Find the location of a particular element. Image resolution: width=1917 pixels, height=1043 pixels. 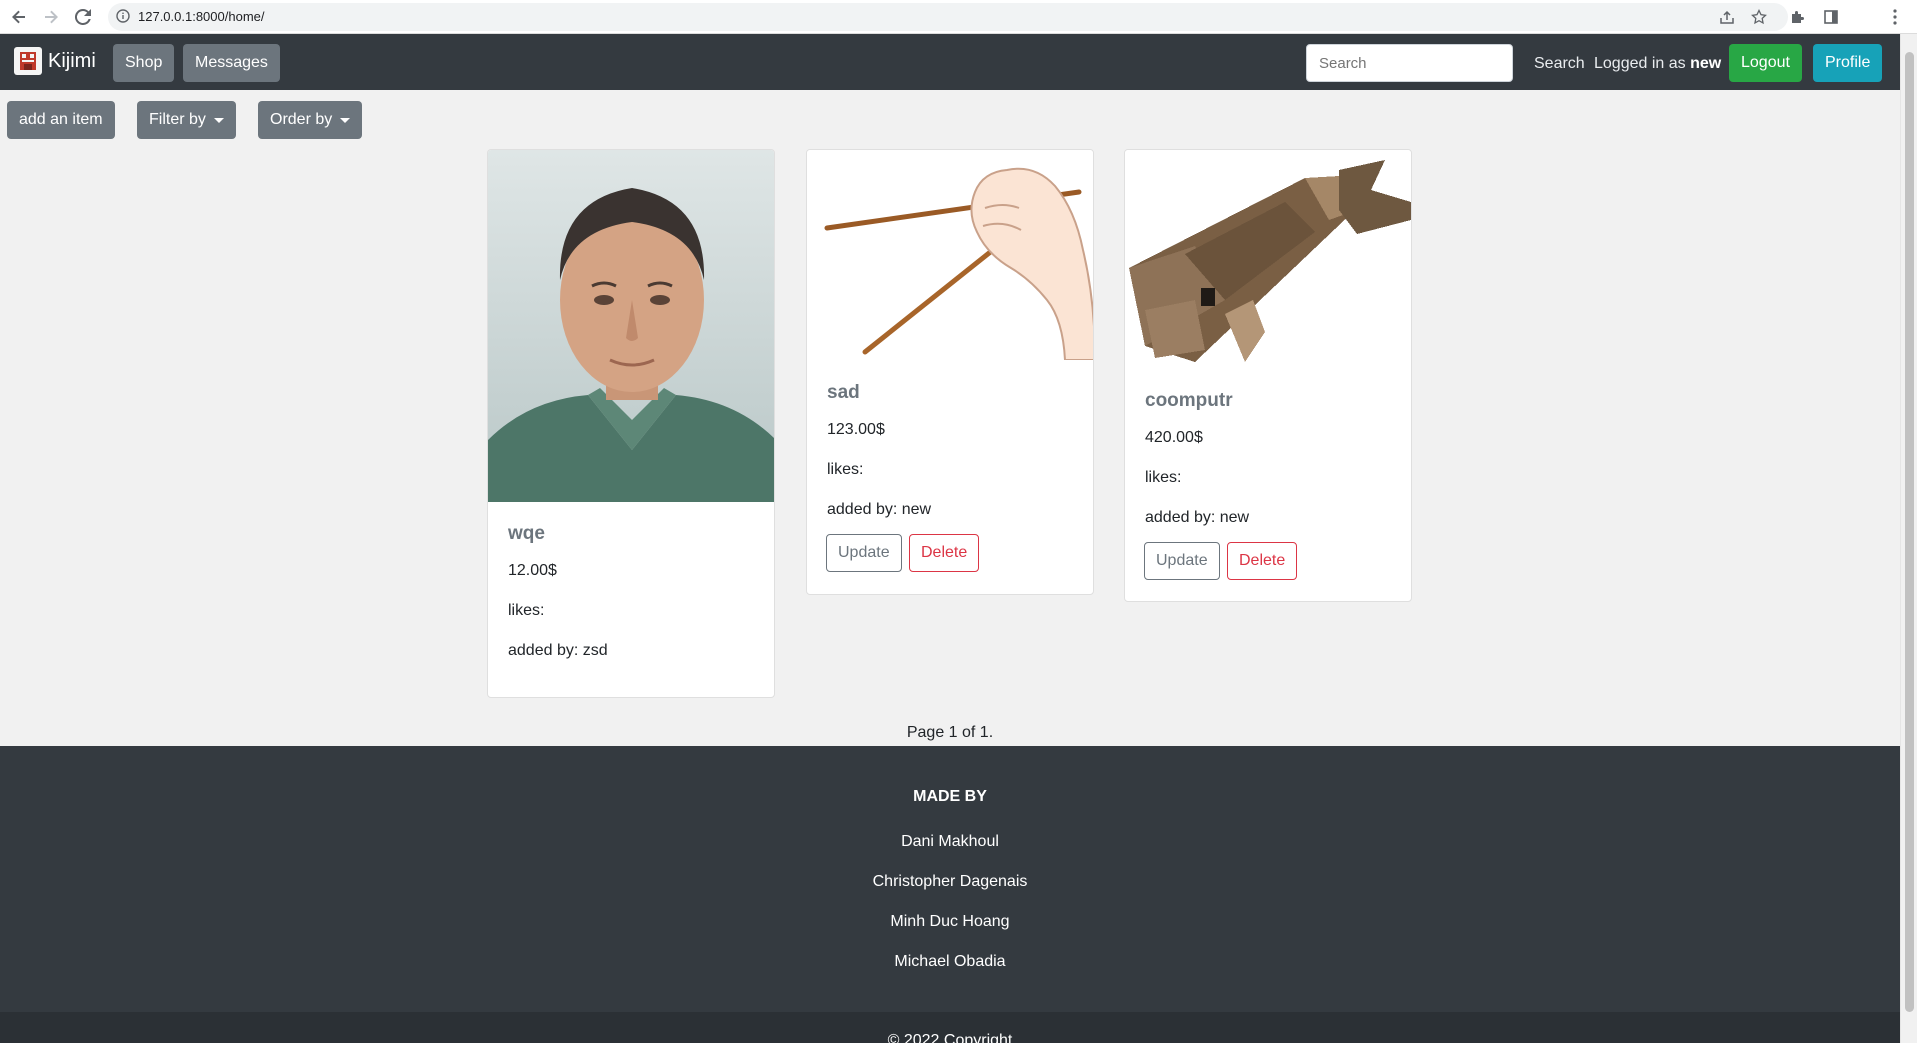

logged-in-prefix: Logged in as is located at coordinates (1640, 63).